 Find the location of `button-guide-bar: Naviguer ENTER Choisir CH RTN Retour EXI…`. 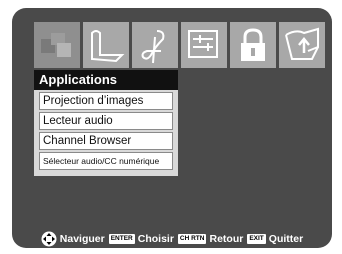

button-guide-bar: Naviguer ENTER Choisir CH RTN Retour EXI… is located at coordinates (172, 239).